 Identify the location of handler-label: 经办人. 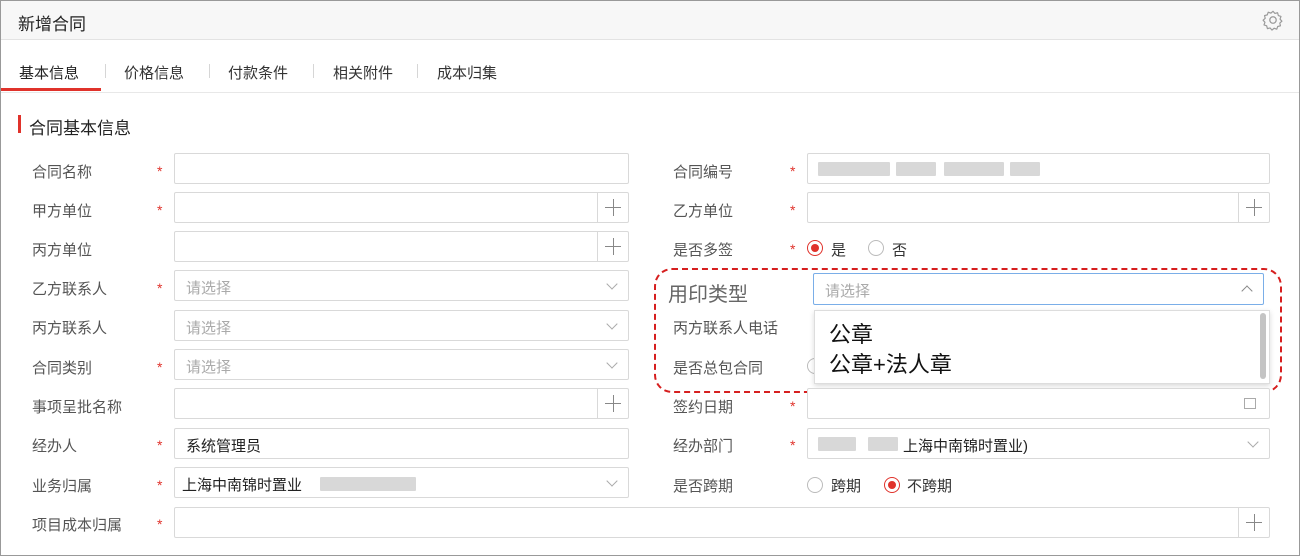
(55, 446).